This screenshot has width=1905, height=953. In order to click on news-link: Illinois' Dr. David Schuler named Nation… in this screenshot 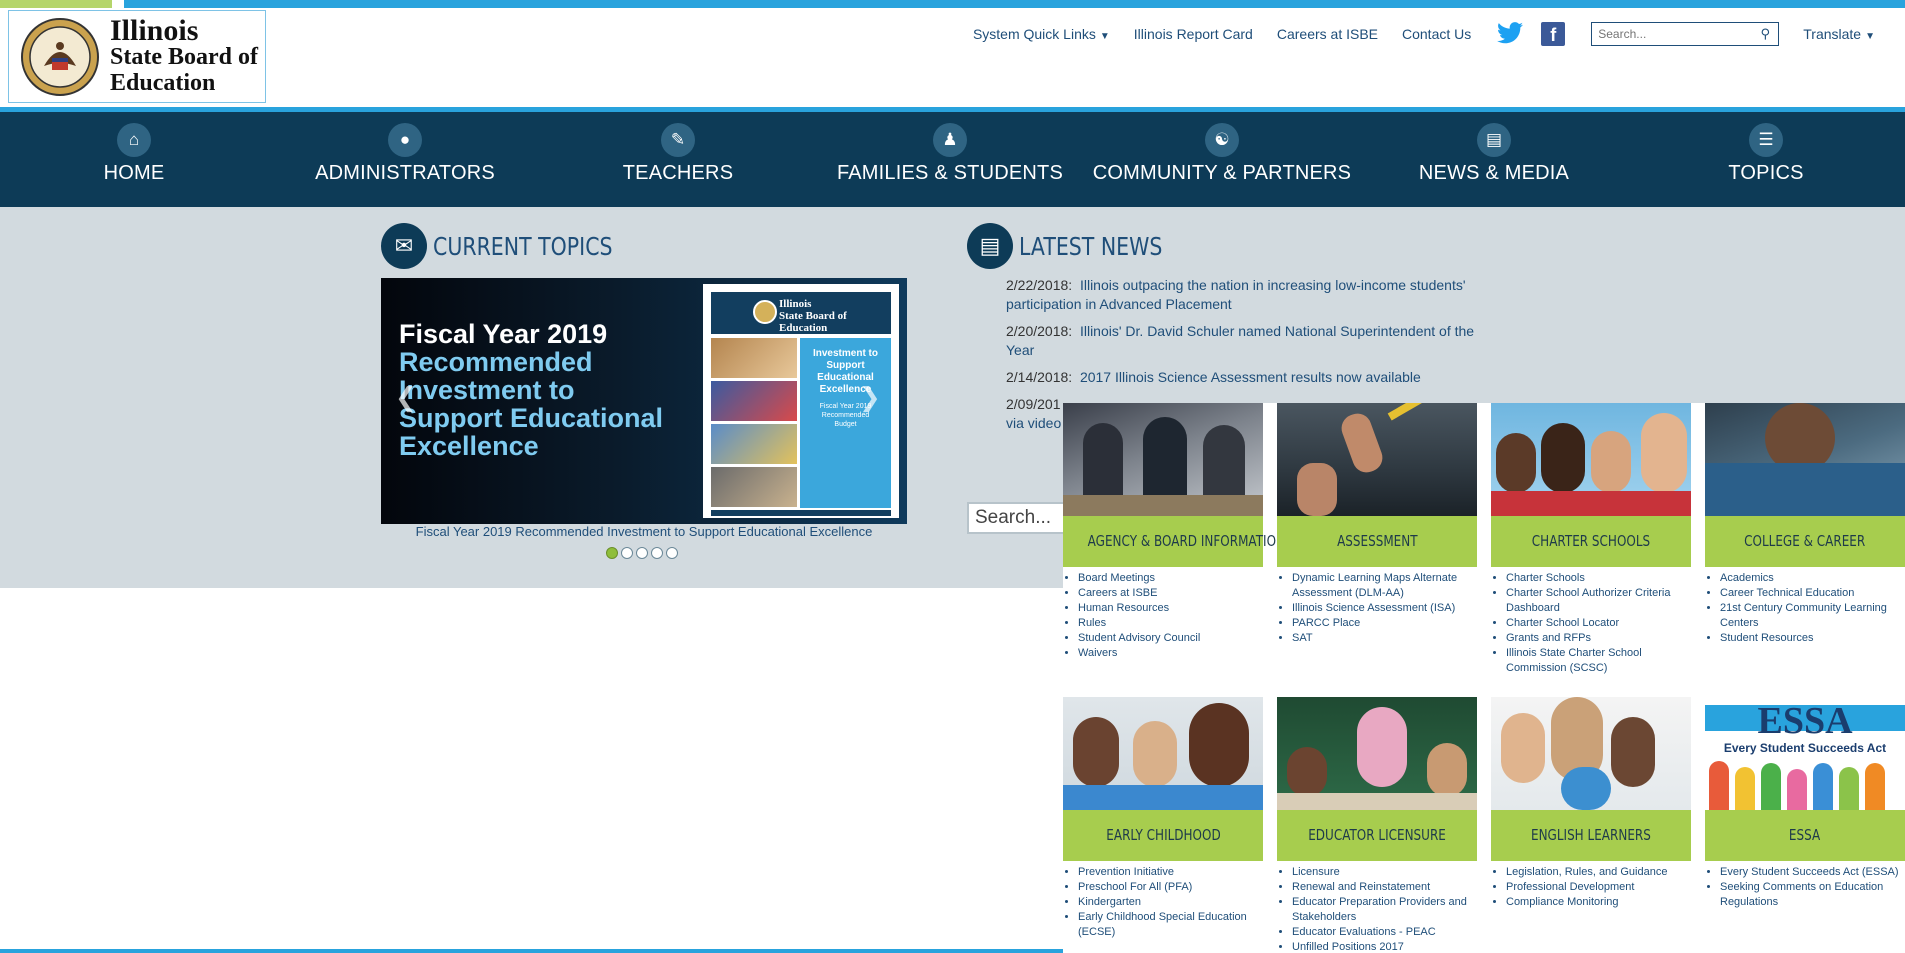, I will do `click(1240, 340)`.